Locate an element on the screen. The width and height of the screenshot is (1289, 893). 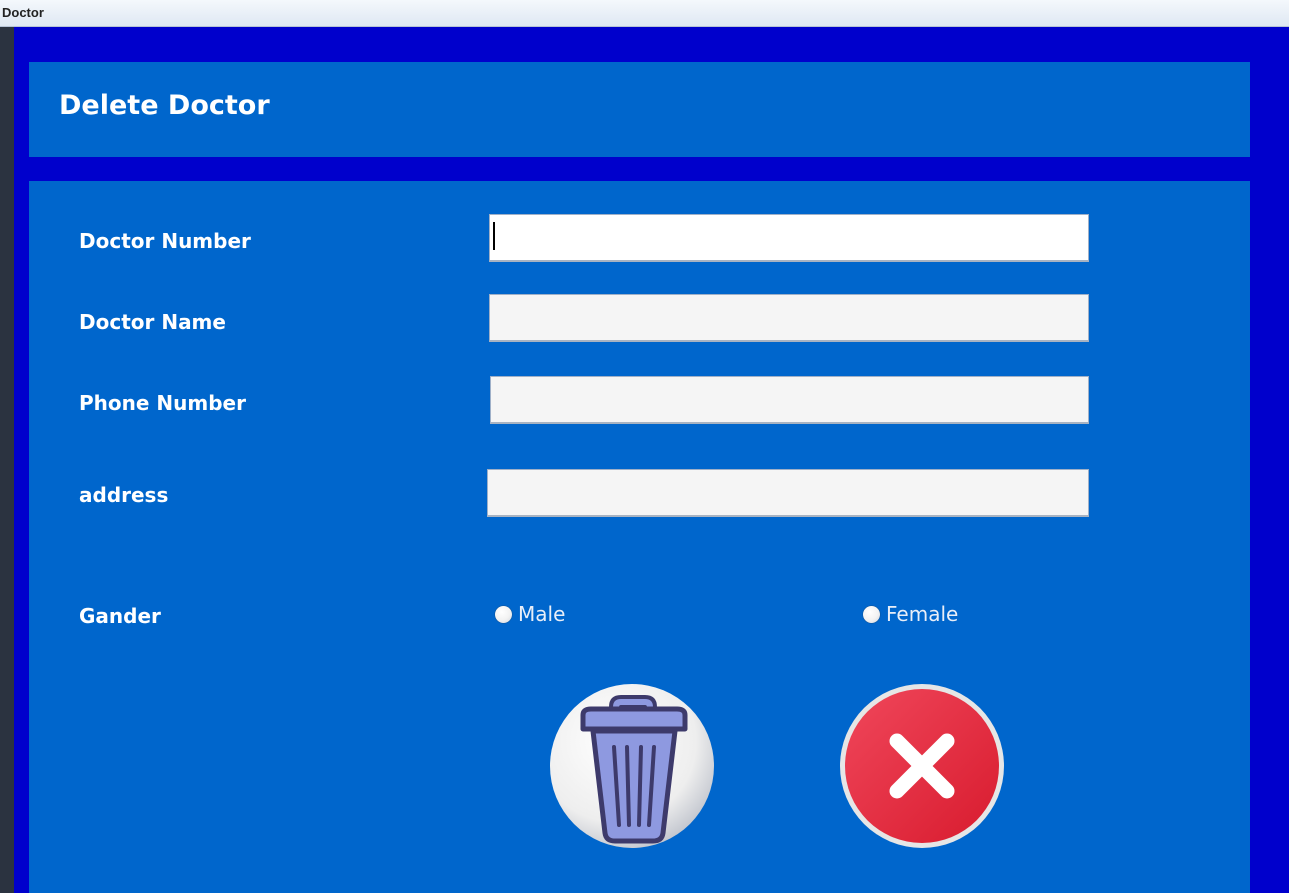
page-title: Delete Doctor is located at coordinates (164, 105).